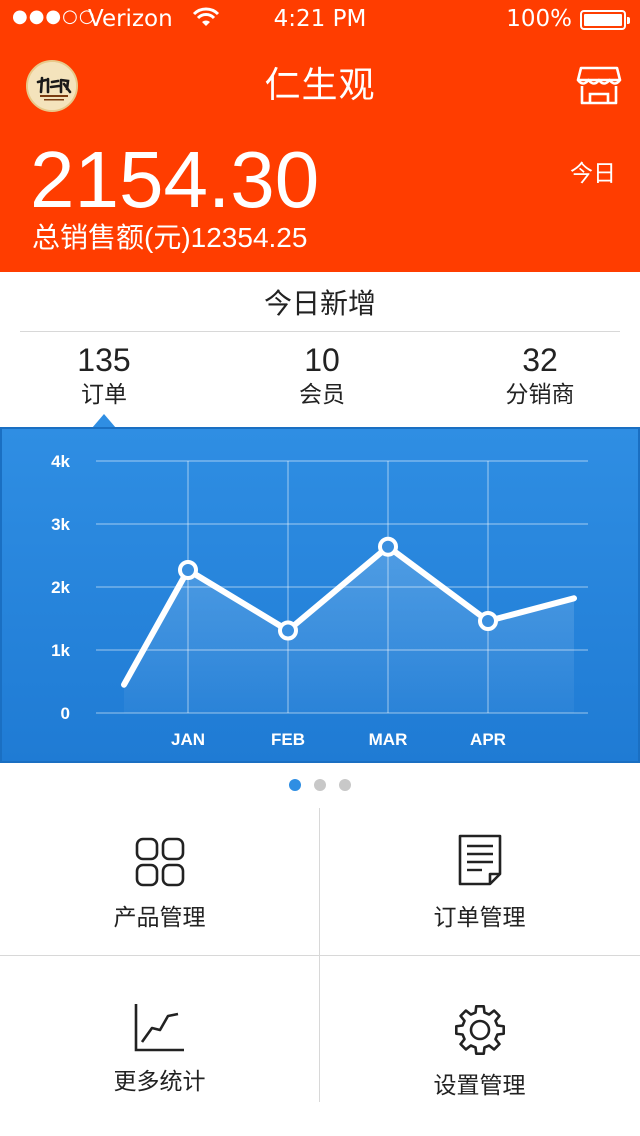 Image resolution: width=640 pixels, height=1136 pixels. Describe the element at coordinates (479, 918) in the screenshot. I see `menu-label: 订单管理` at that location.